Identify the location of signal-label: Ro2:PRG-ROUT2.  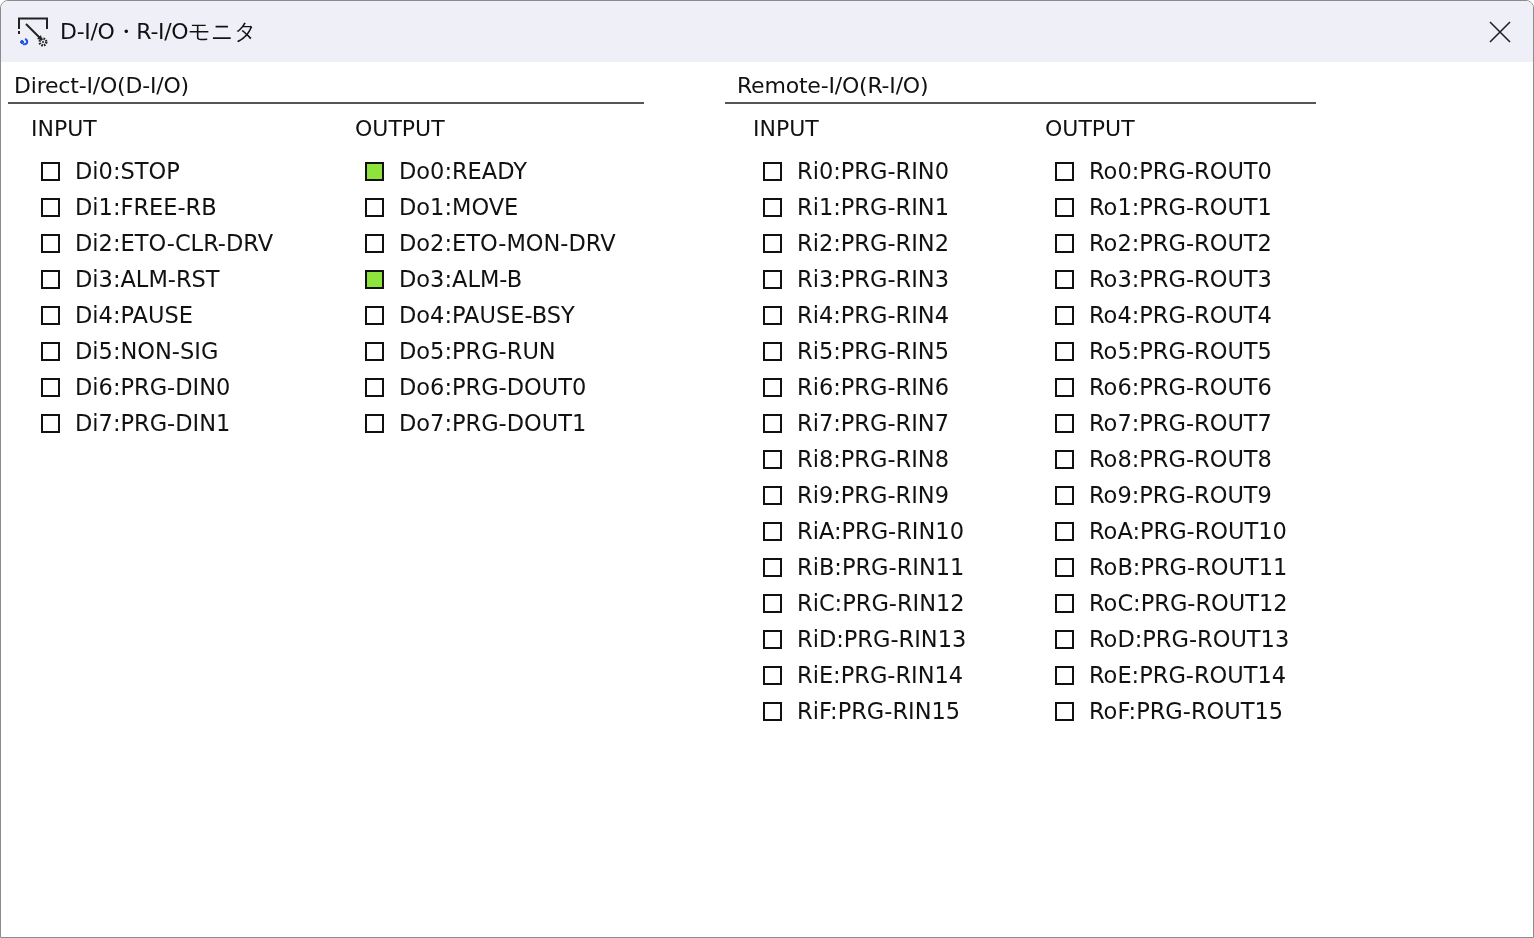
(1180, 243).